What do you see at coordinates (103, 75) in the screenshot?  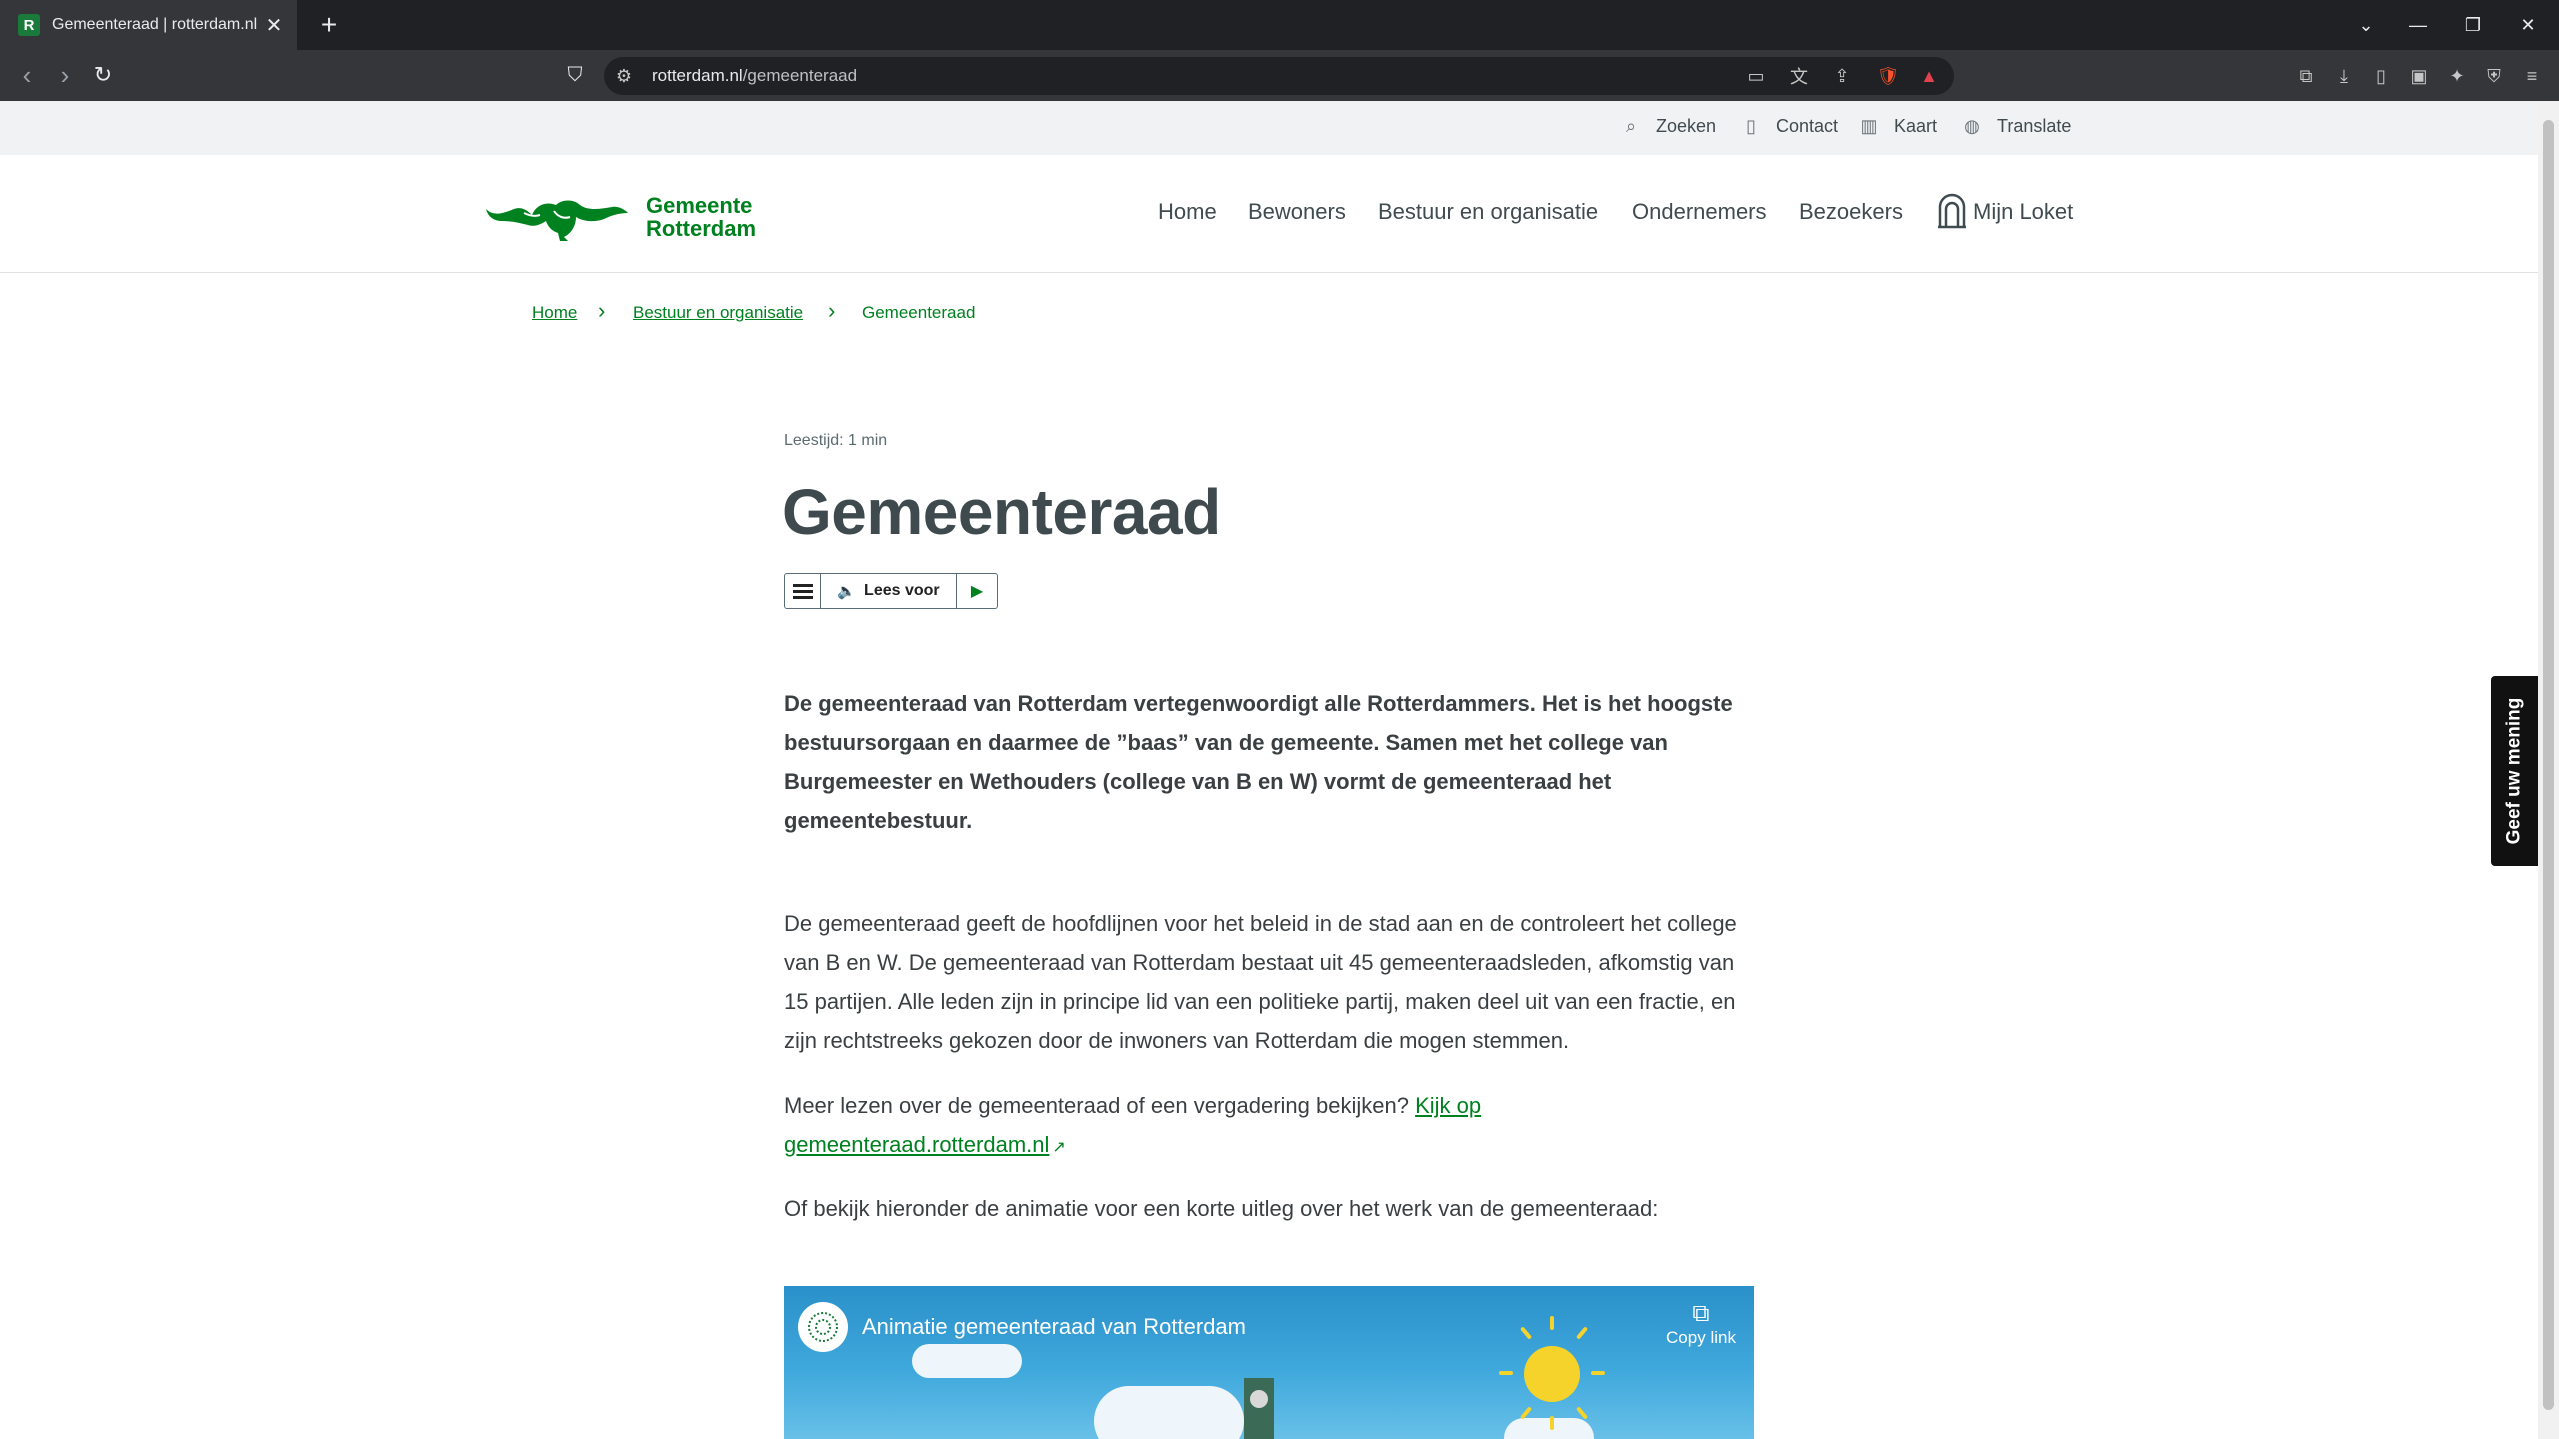 I see `reload-icon: ↻` at bounding box center [103, 75].